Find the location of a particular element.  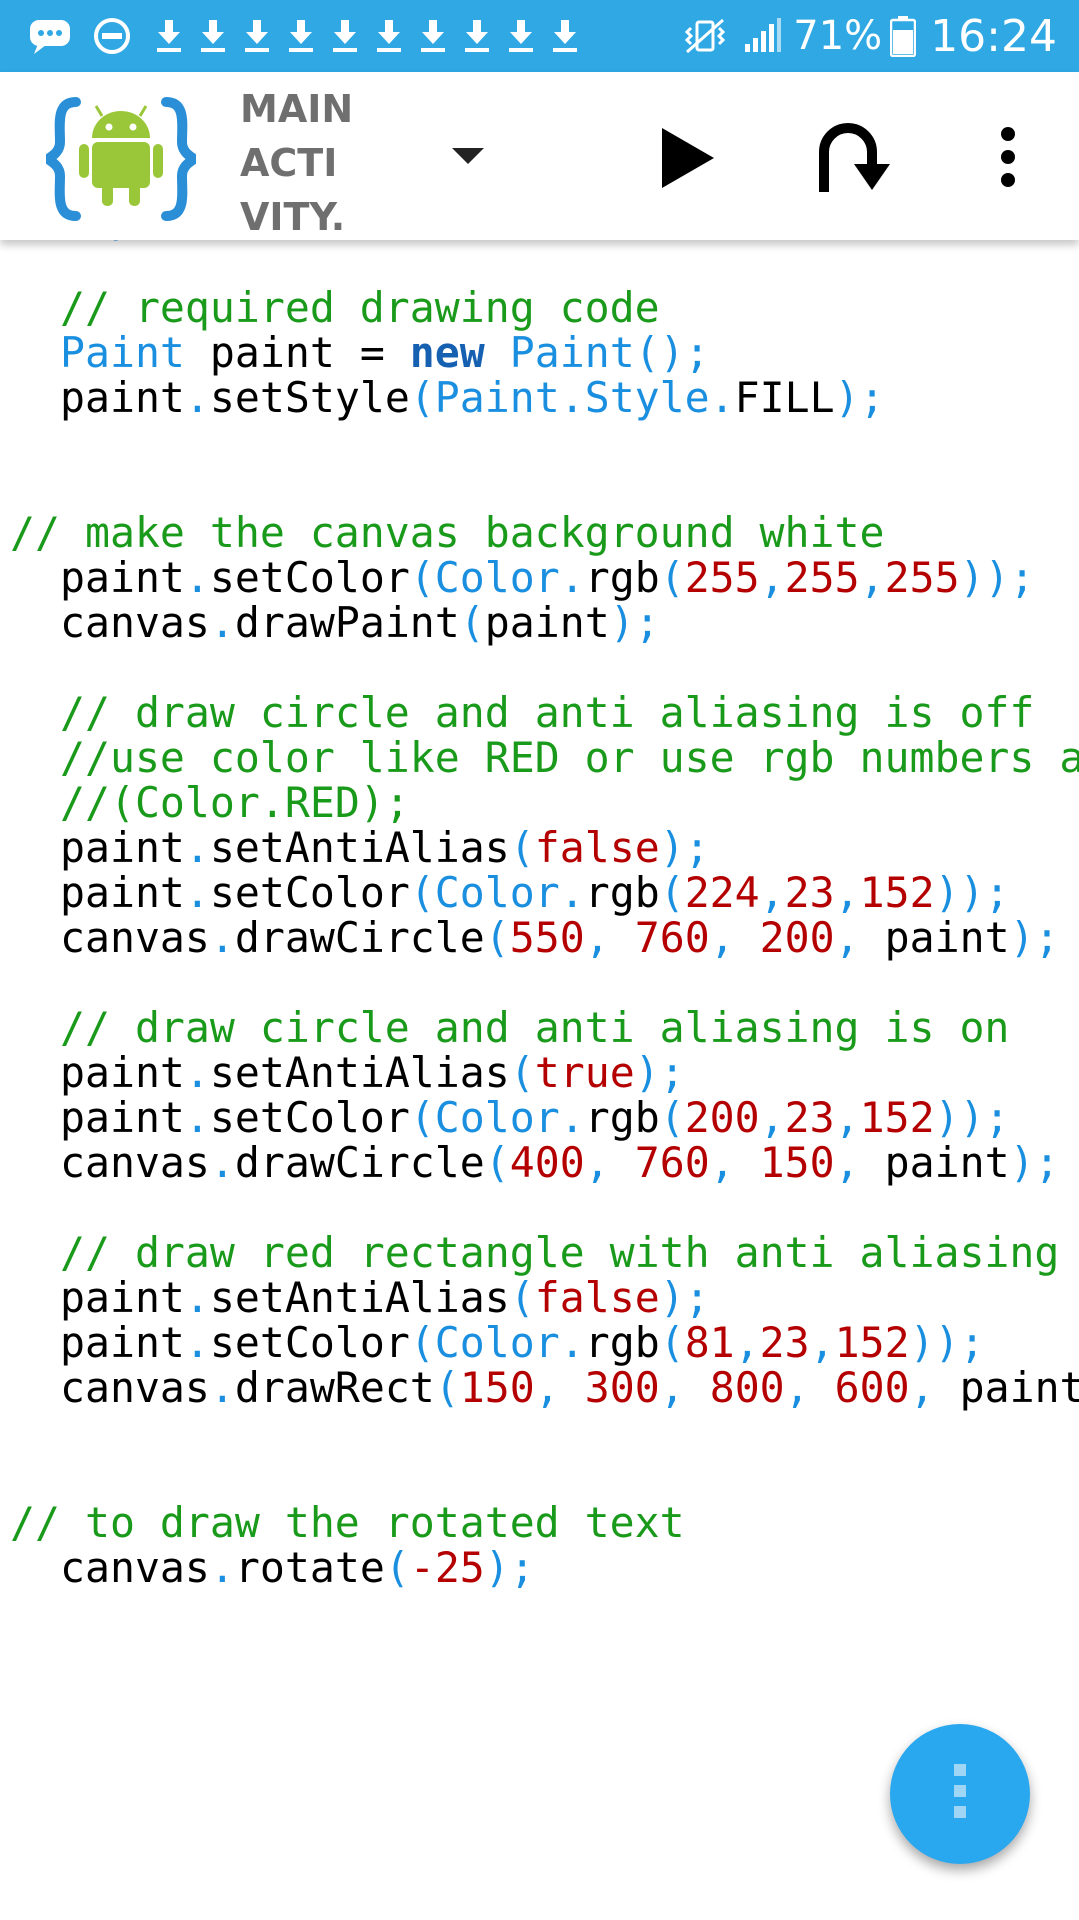

system-status: 71% 16:24 is located at coordinates (869, 36).